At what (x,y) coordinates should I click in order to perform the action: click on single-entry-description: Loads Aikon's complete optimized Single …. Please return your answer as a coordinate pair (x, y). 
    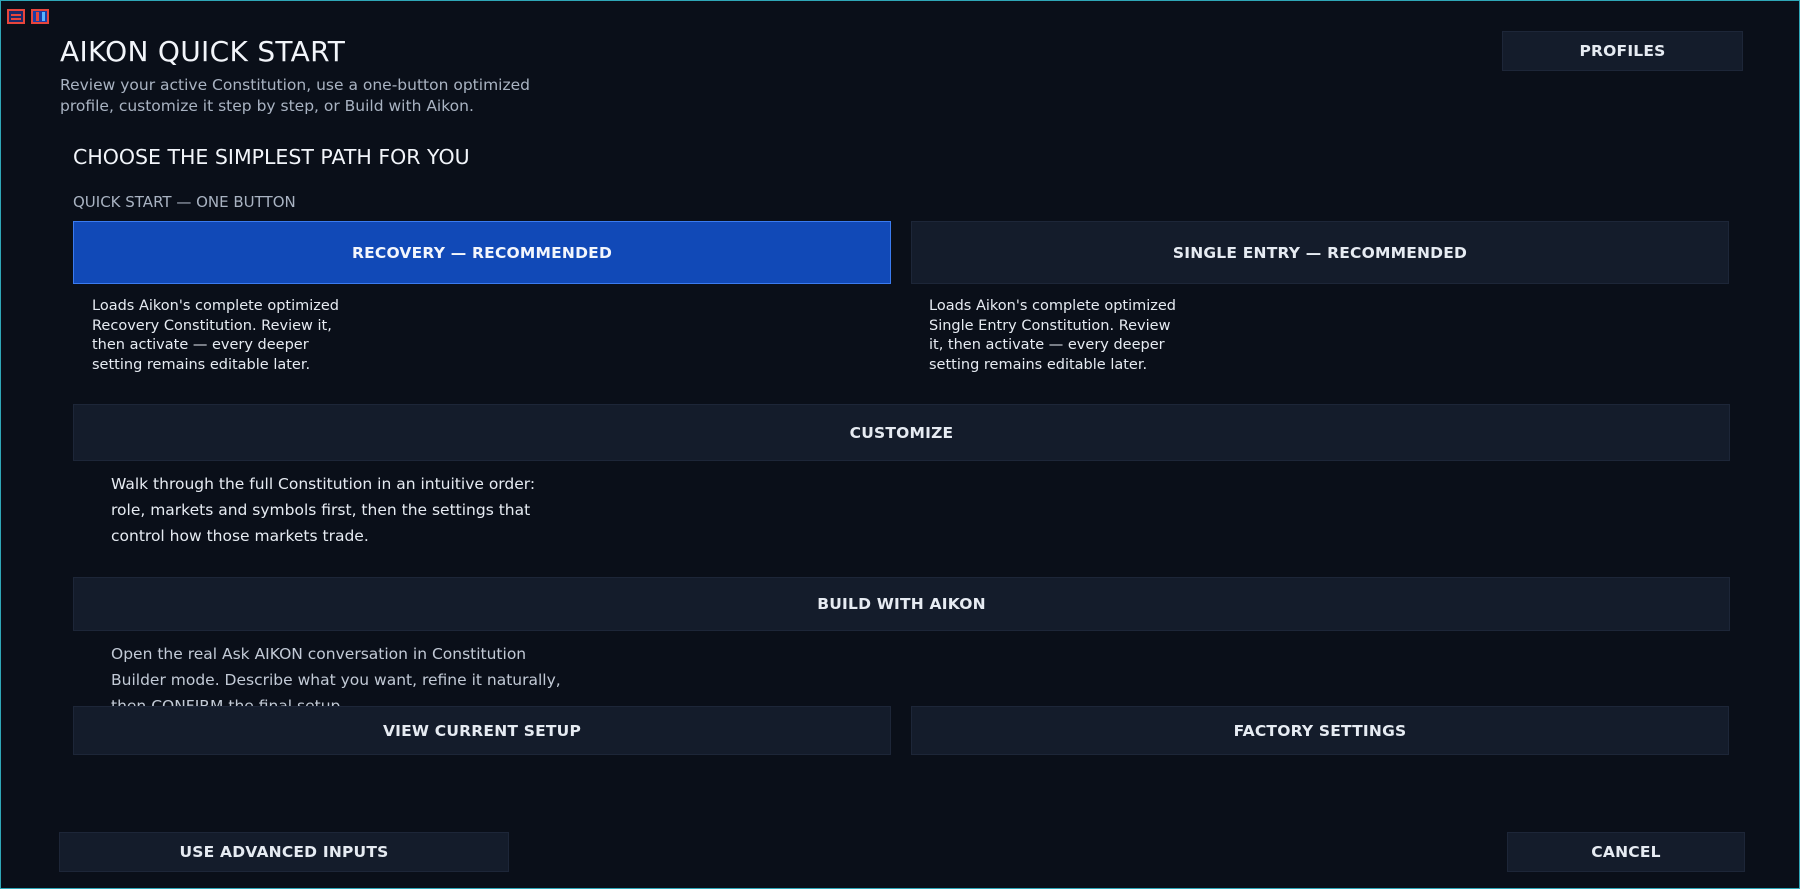
    Looking at the image, I should click on (1053, 335).